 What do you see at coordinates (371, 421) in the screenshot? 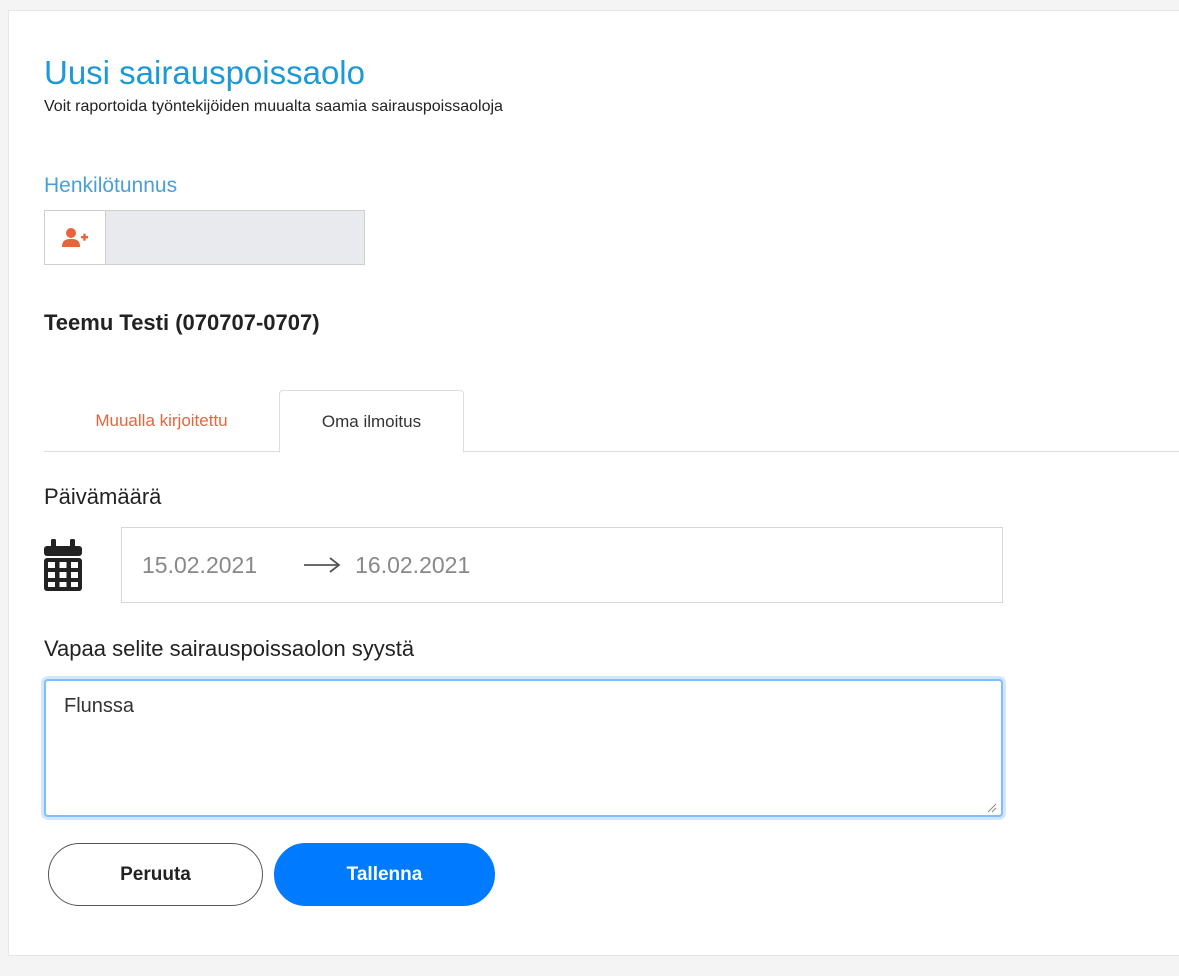
I see `tab-own-notice: Oma ilmoitus` at bounding box center [371, 421].